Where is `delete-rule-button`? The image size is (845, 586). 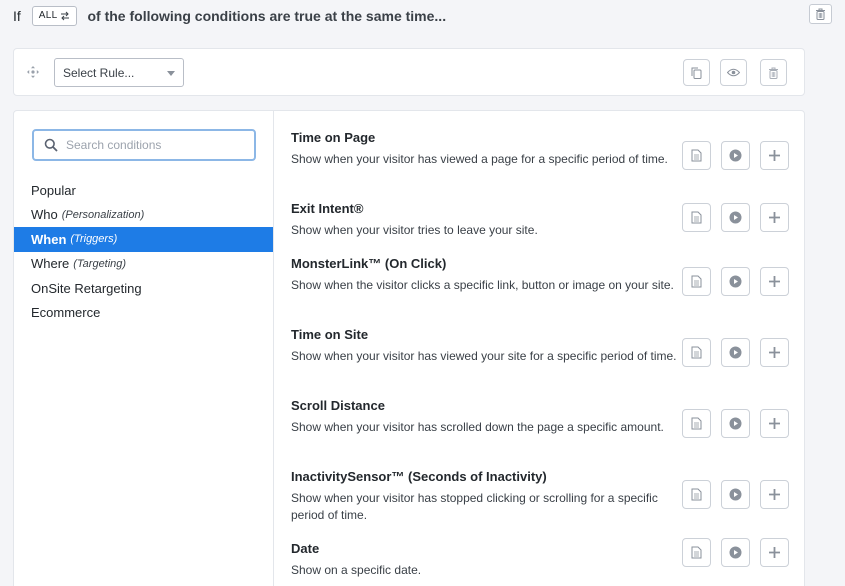
delete-rule-button is located at coordinates (773, 72).